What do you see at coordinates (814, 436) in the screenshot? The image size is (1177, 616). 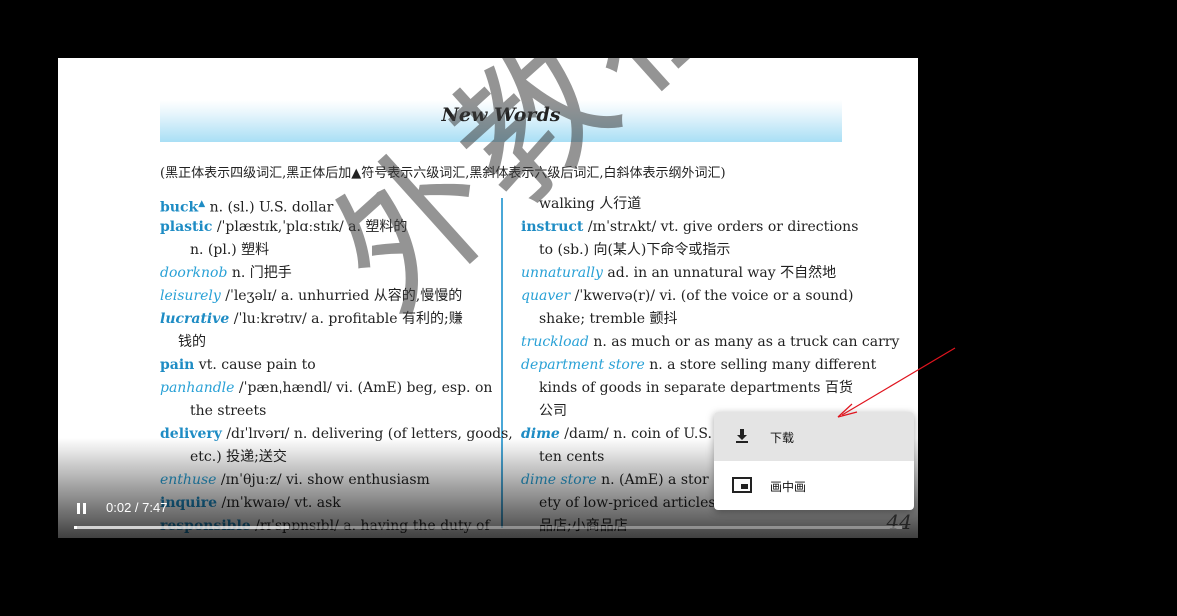 I see `menu-item-download: 下载` at bounding box center [814, 436].